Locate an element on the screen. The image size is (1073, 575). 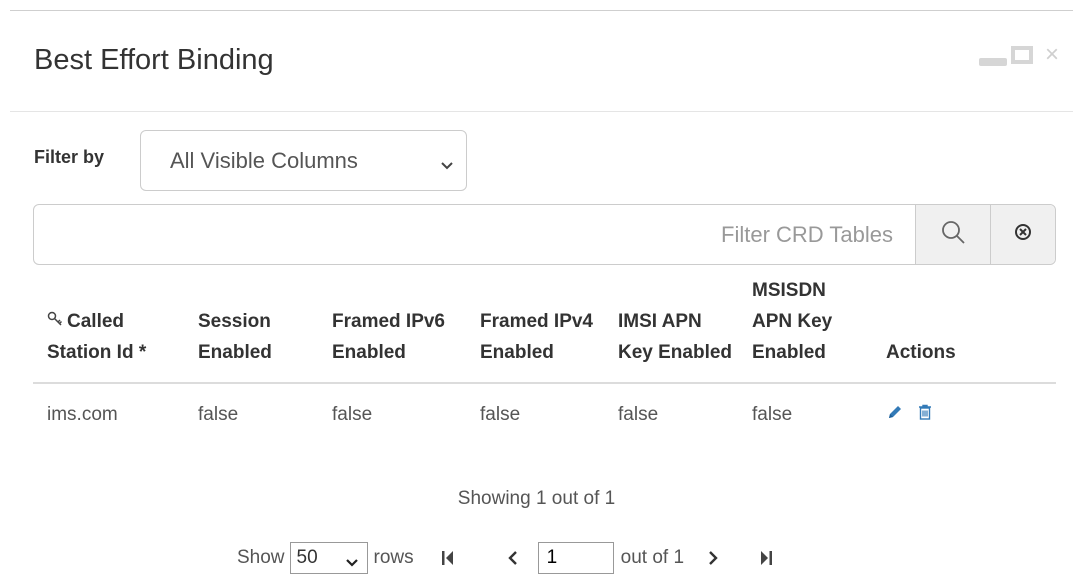
column-header-label: MSISDN APN Key Enabled is located at coordinates (792, 321).